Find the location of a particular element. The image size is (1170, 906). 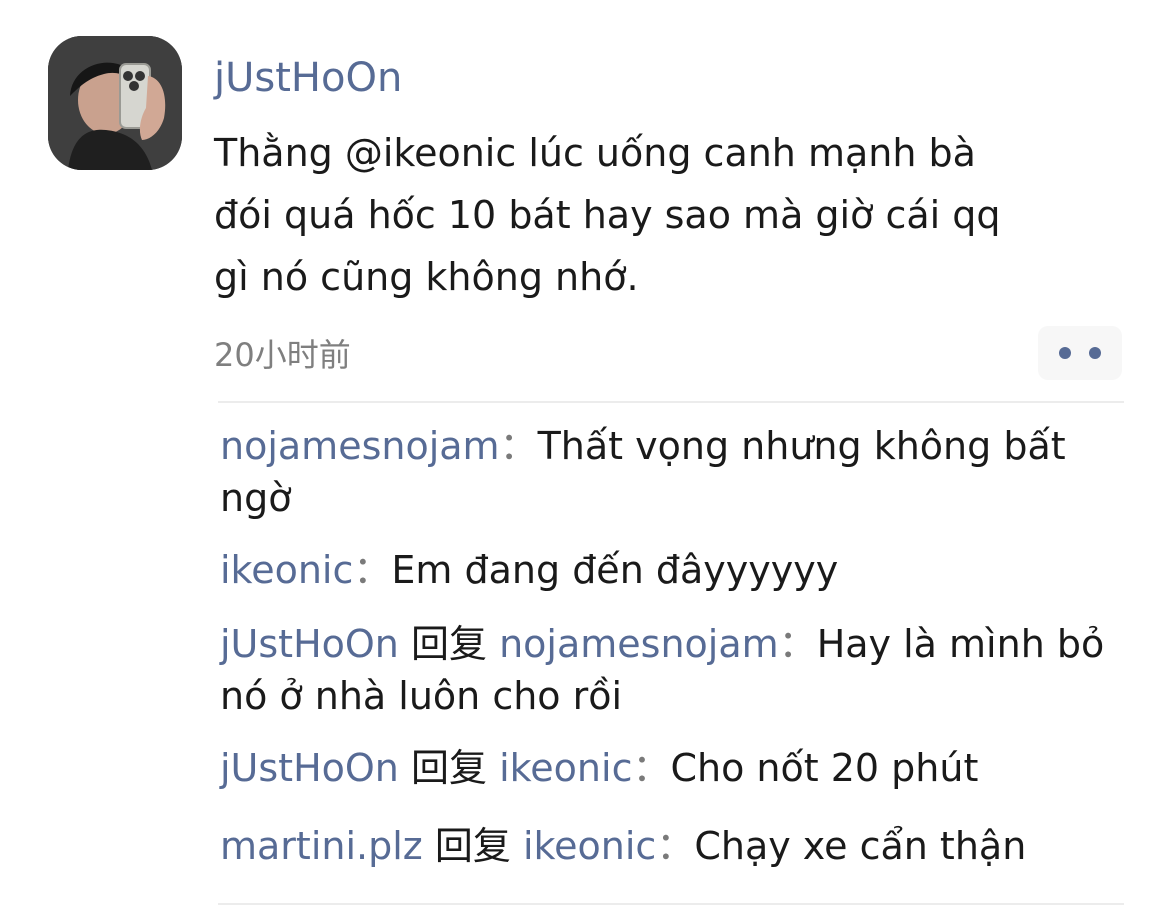

comment-item: martini.plz 回复 ikeonic：Chạy xe cẩn thận is located at coordinates (672, 846).